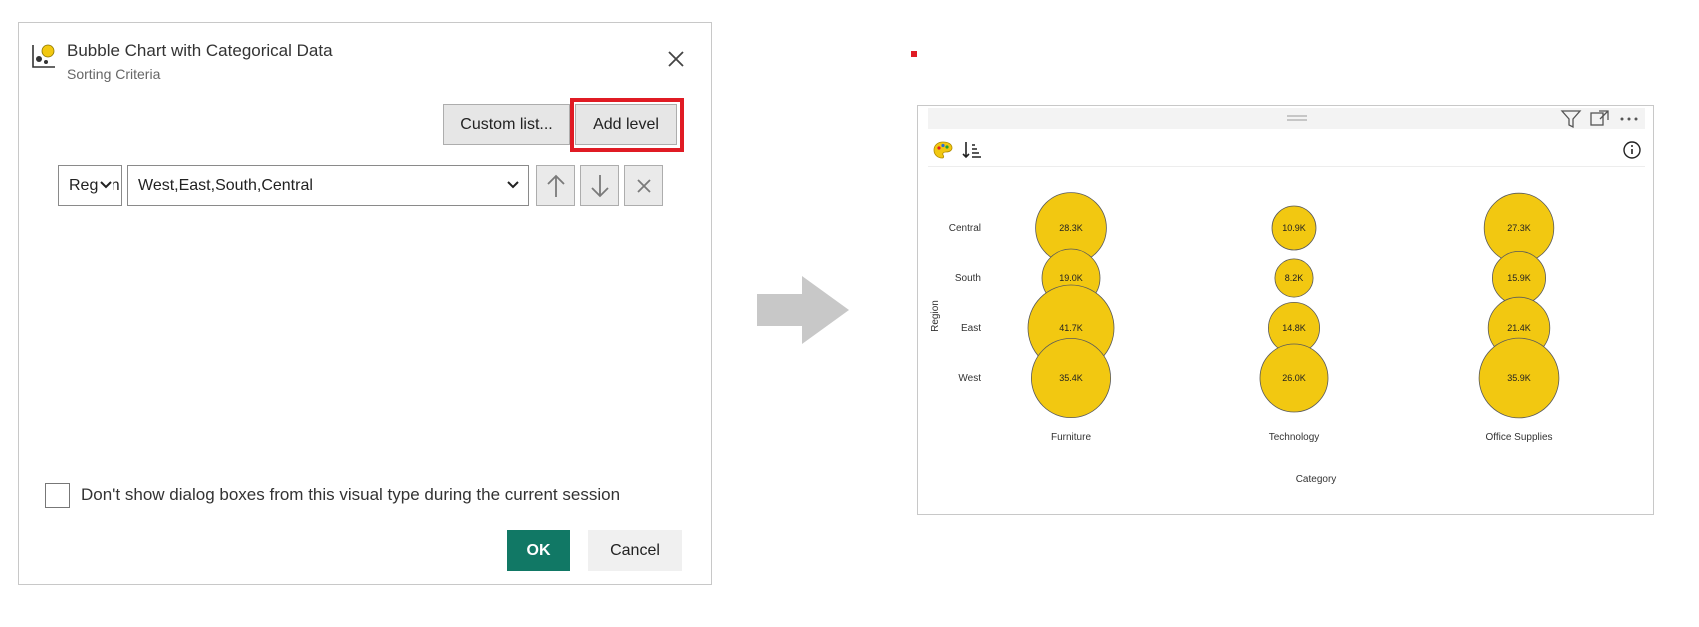  What do you see at coordinates (1294, 278) in the screenshot?
I see `bubble-data-label: 8.2K` at bounding box center [1294, 278].